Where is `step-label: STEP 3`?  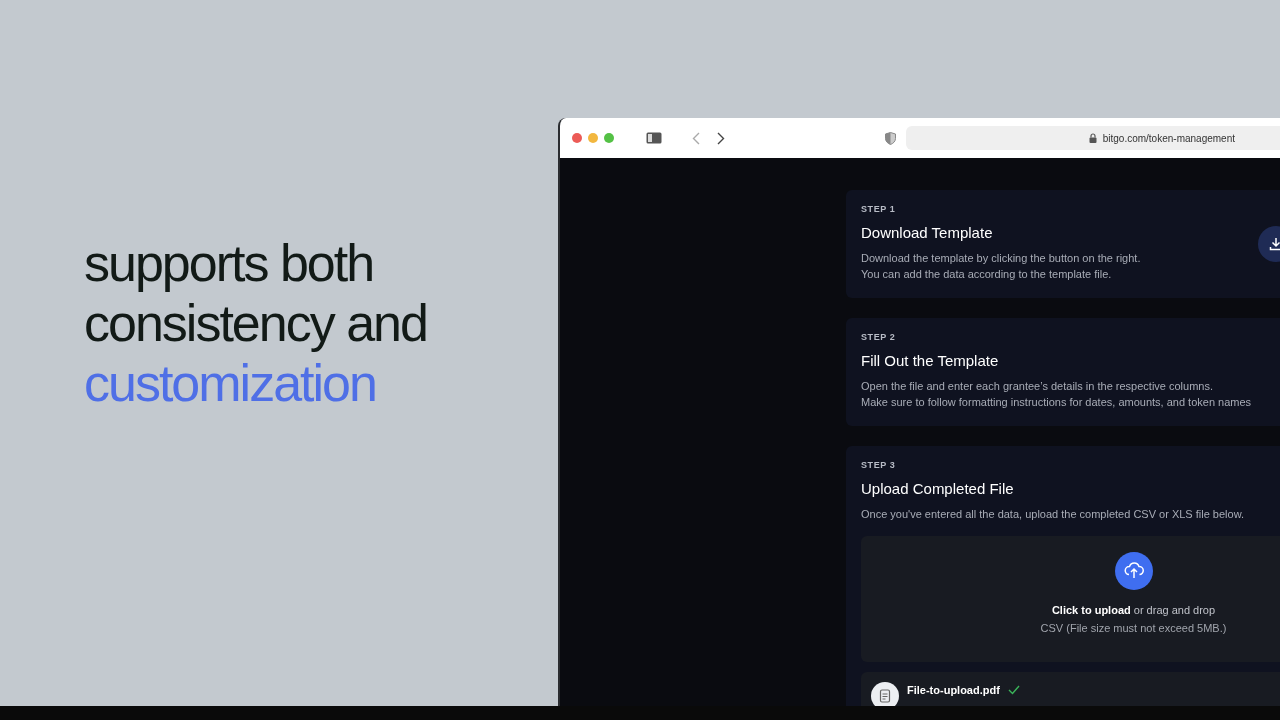 step-label: STEP 3 is located at coordinates (879, 465).